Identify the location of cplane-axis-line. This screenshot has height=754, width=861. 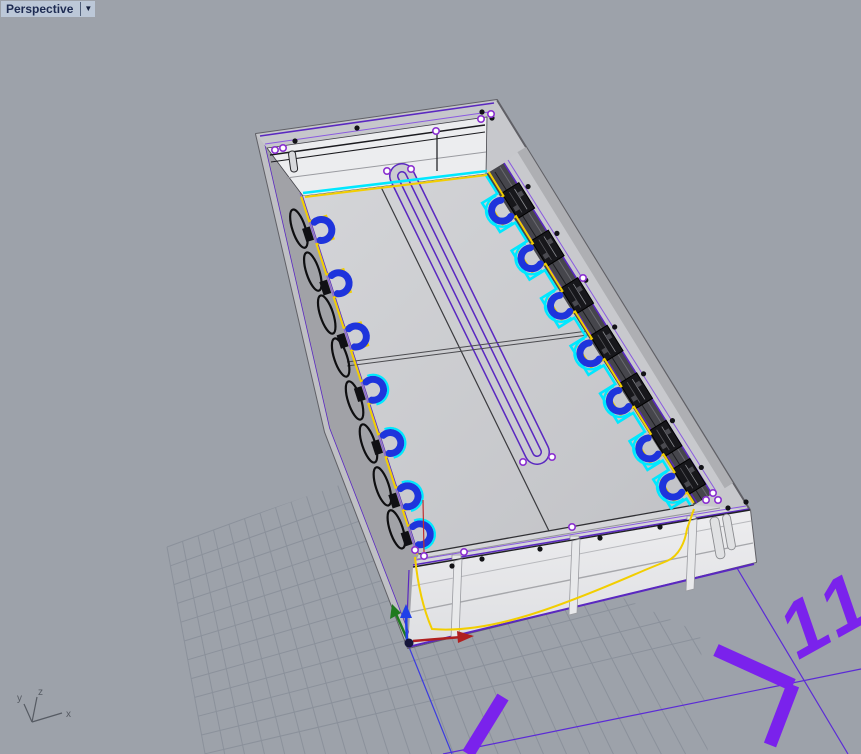
(651, 711).